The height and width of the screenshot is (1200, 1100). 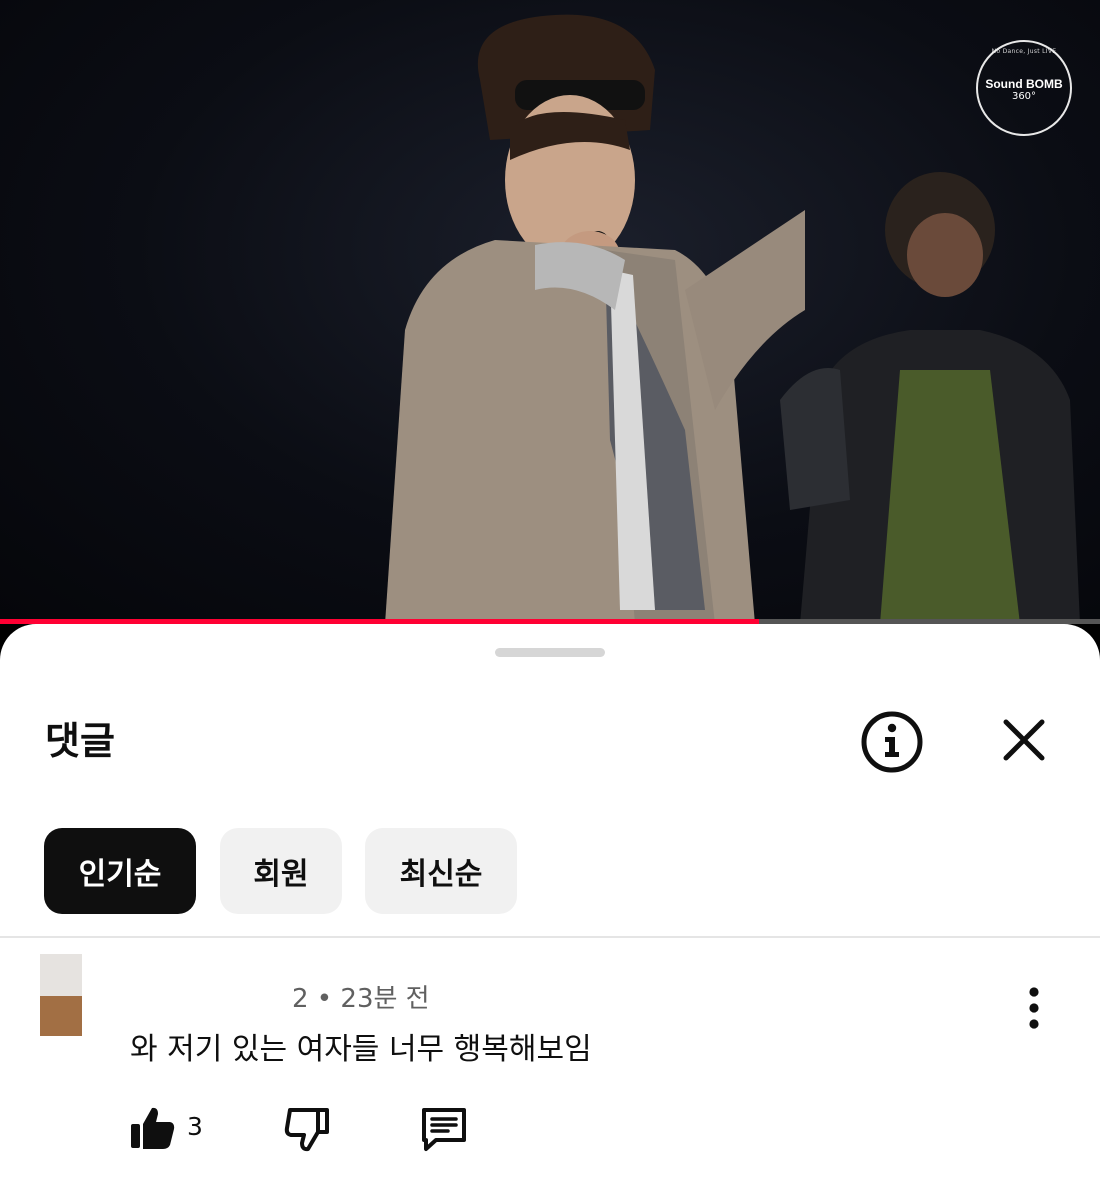 I want to click on divider, so click(x=550, y=937).